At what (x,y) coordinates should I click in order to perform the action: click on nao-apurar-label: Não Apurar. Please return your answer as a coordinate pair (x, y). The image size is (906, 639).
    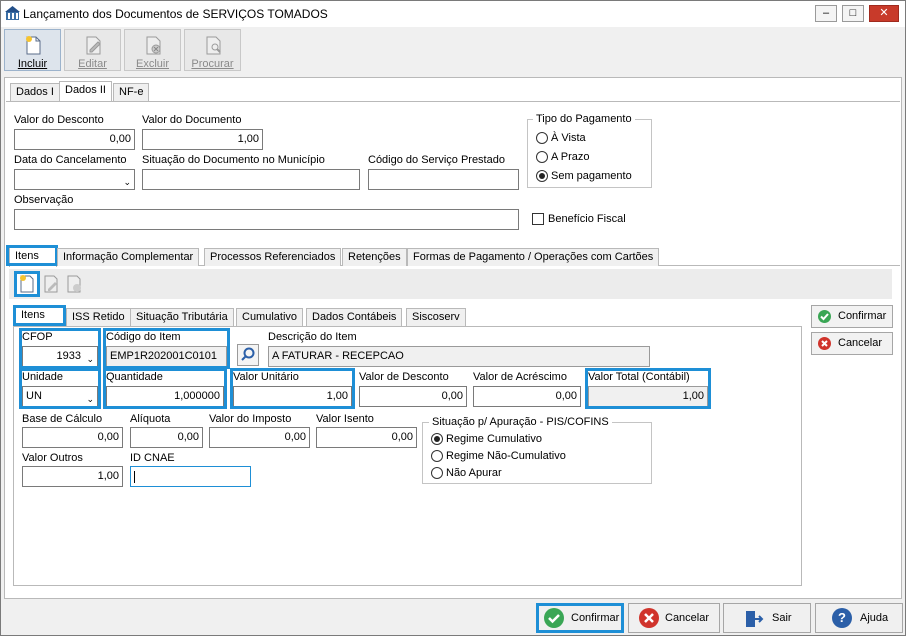
    Looking at the image, I should click on (474, 473).